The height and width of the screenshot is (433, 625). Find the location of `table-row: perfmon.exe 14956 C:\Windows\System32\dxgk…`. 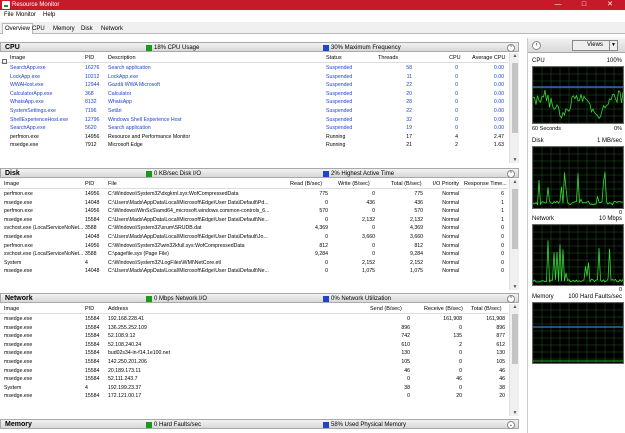

table-row: perfmon.exe 14956 C:\Windows\System32\dxgk… is located at coordinates (254, 194).